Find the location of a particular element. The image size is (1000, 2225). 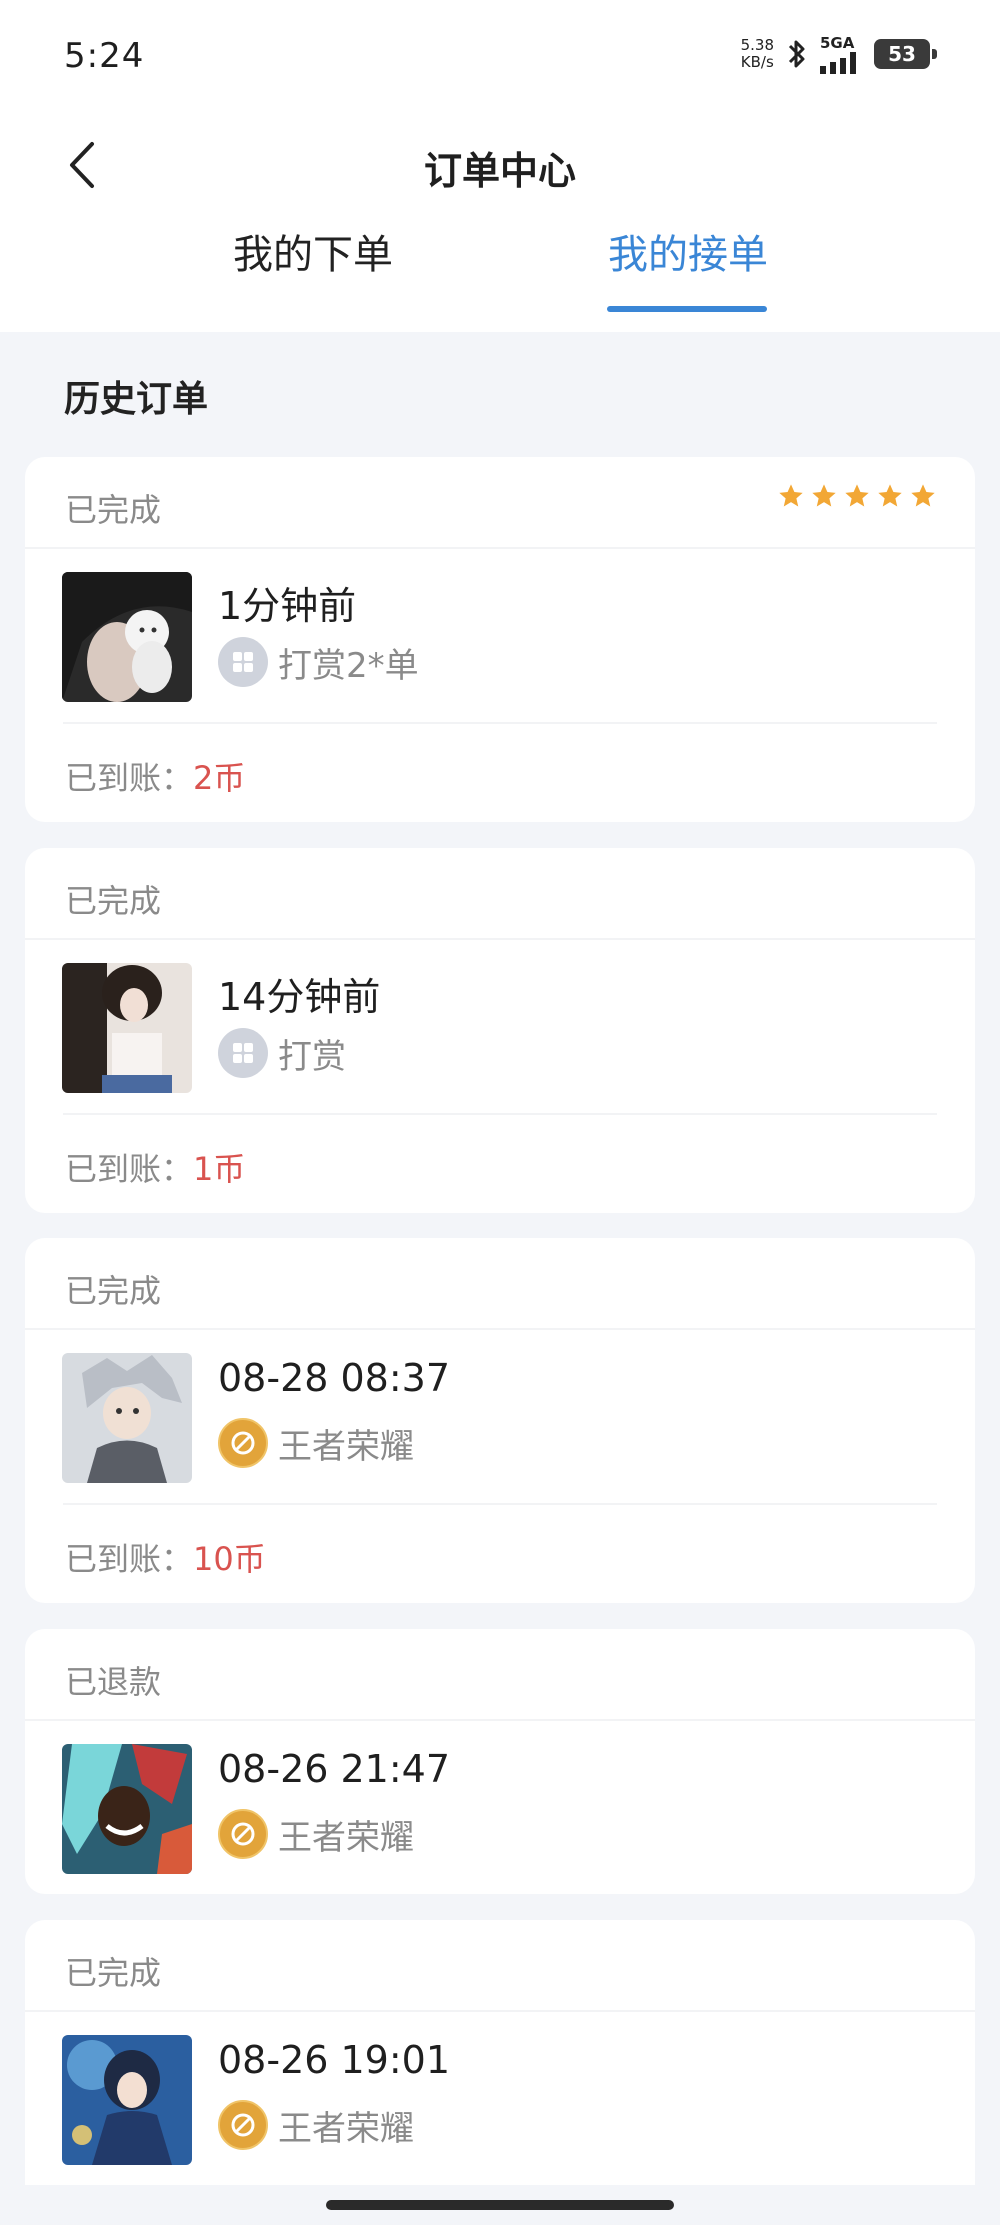

top-area: 5:24 5.38 KB/s 5GA 53 订单中心 我的下单 我的接单 is located at coordinates (500, 166).